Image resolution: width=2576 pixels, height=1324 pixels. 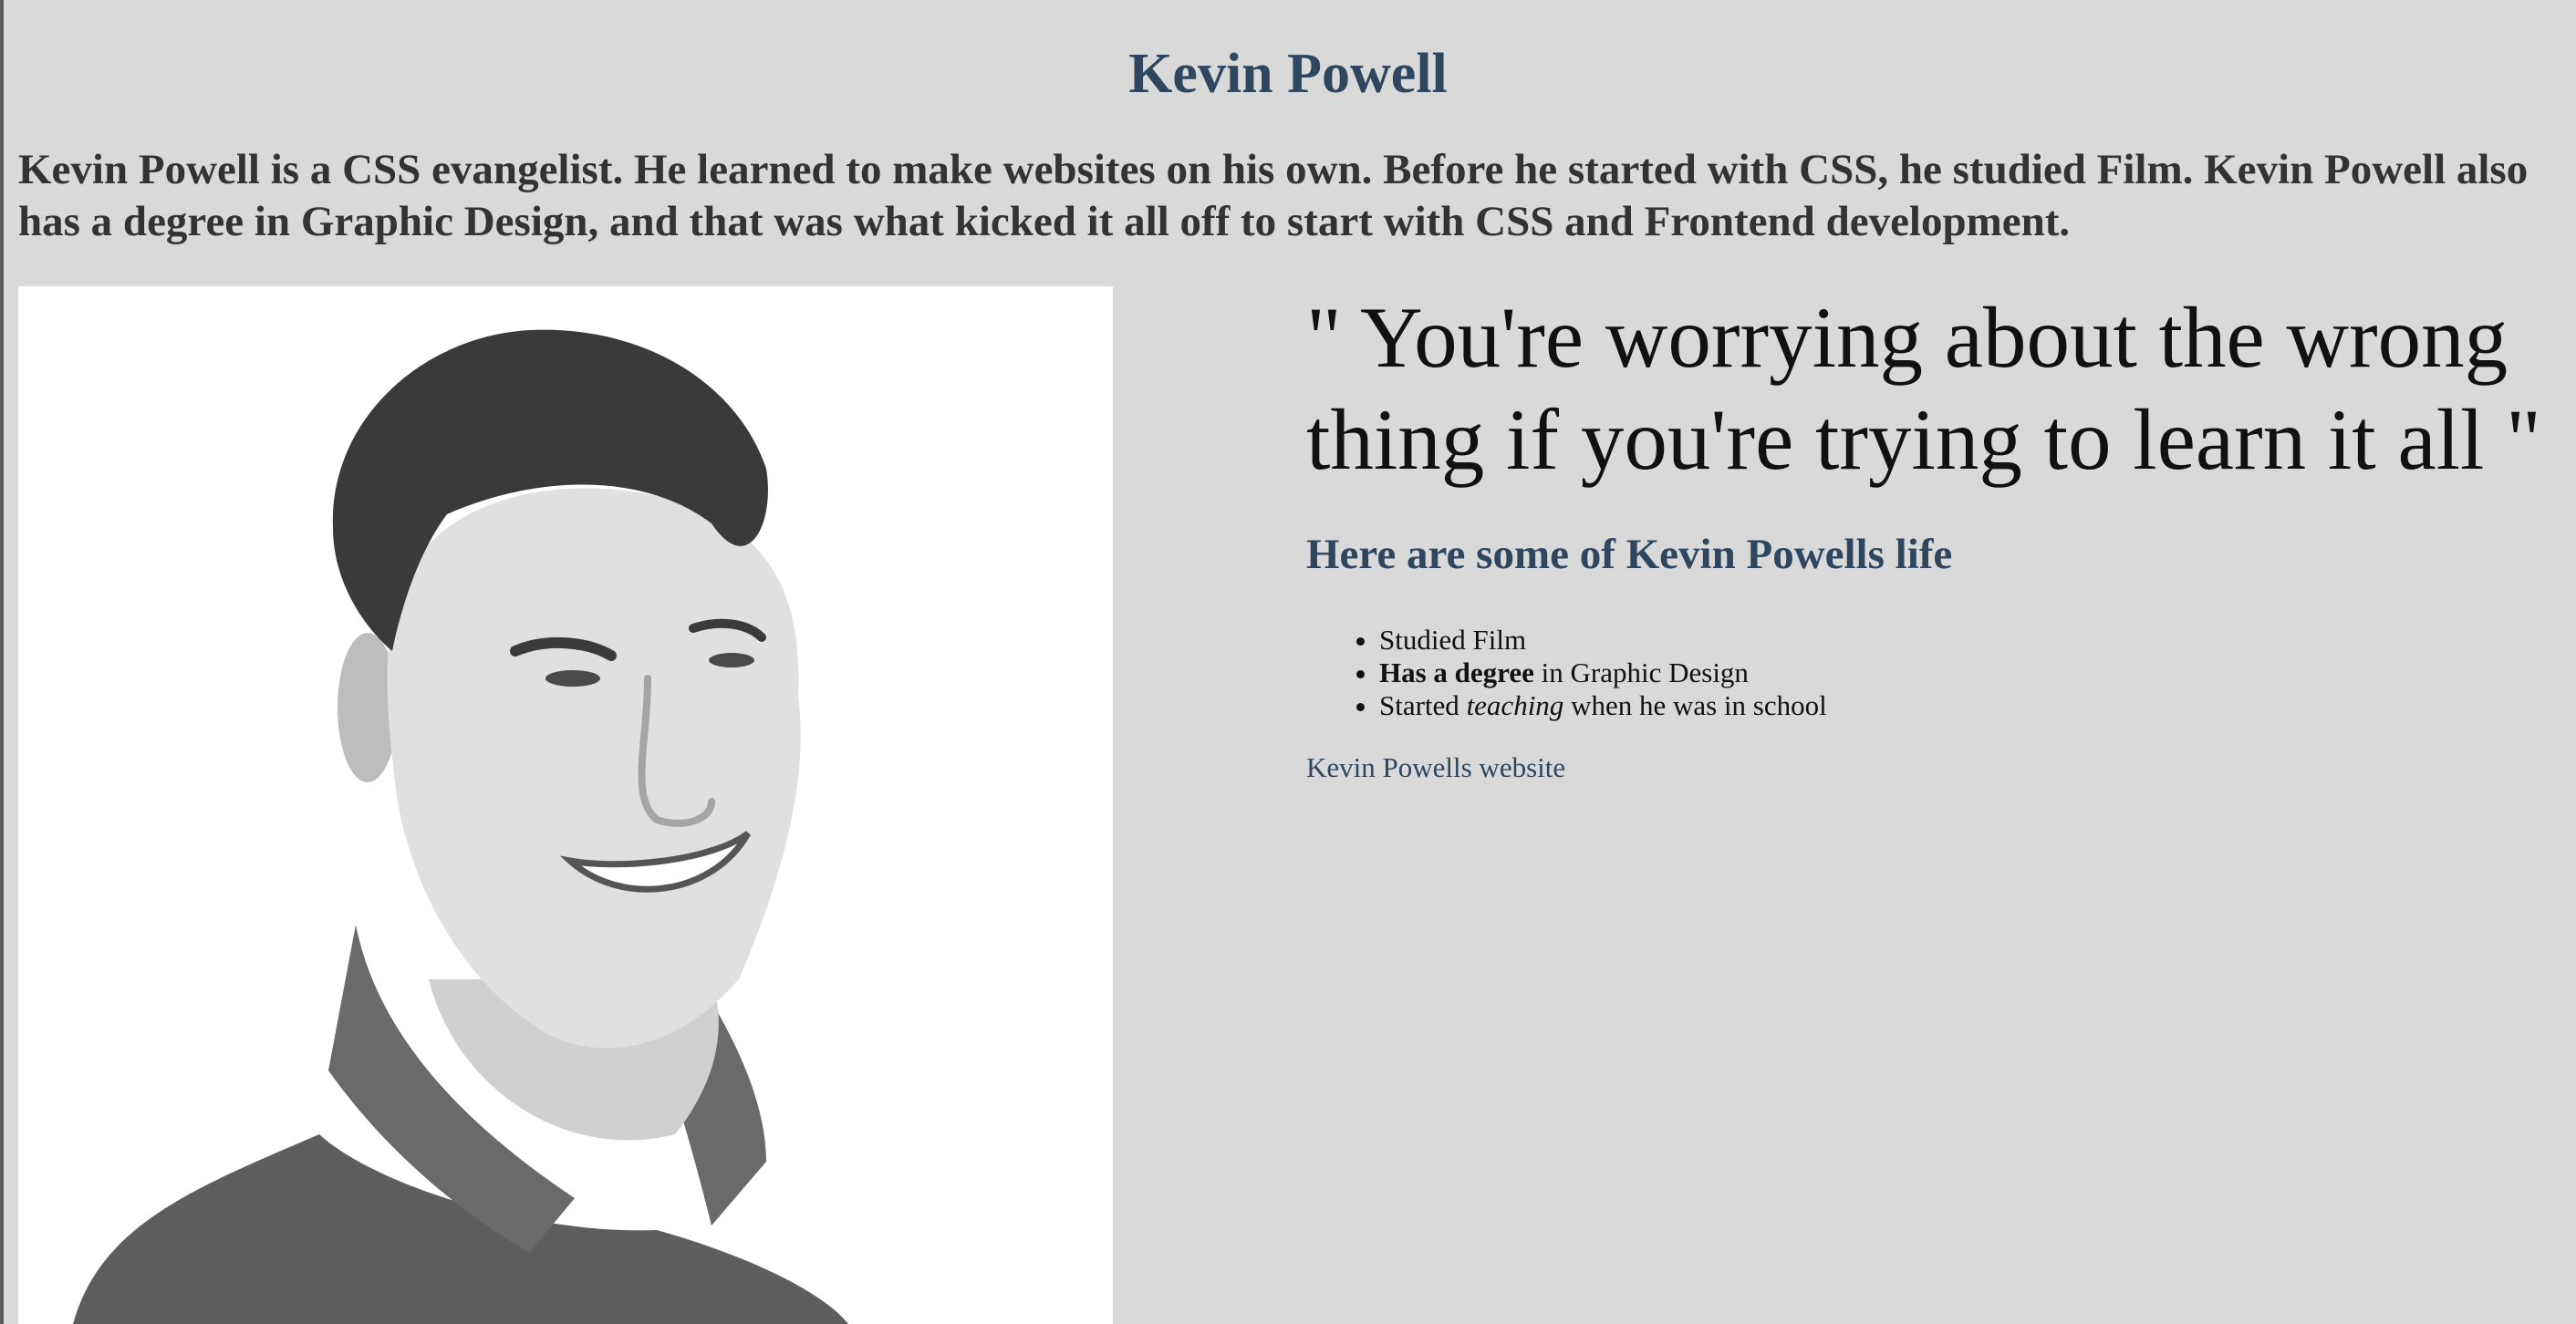 I want to click on list-item-italic: teaching, so click(x=1515, y=705).